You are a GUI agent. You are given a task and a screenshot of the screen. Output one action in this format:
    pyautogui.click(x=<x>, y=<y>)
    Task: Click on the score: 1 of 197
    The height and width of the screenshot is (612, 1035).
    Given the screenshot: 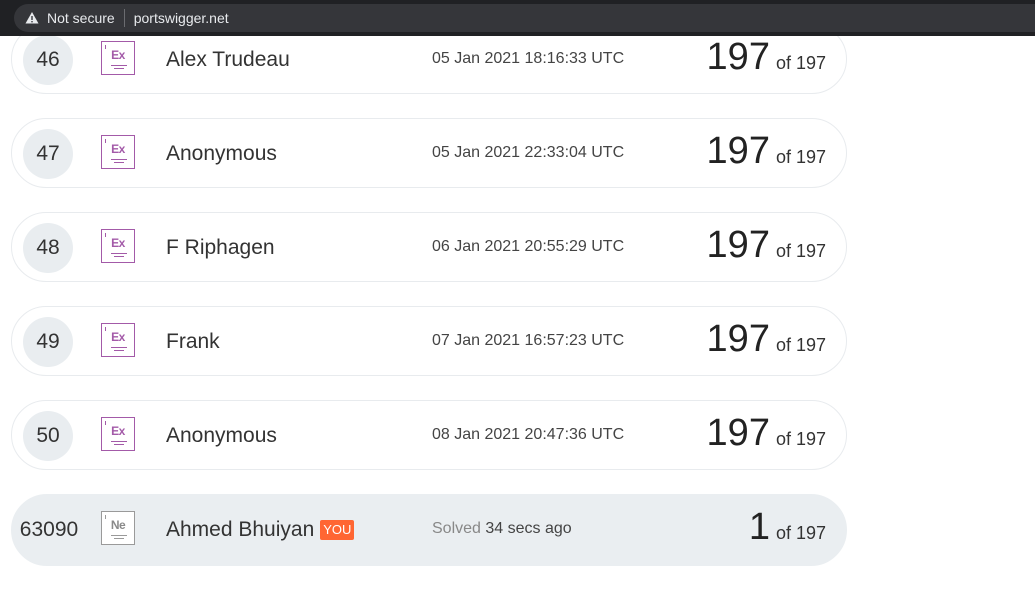 What is the action you would take?
    pyautogui.click(x=787, y=527)
    